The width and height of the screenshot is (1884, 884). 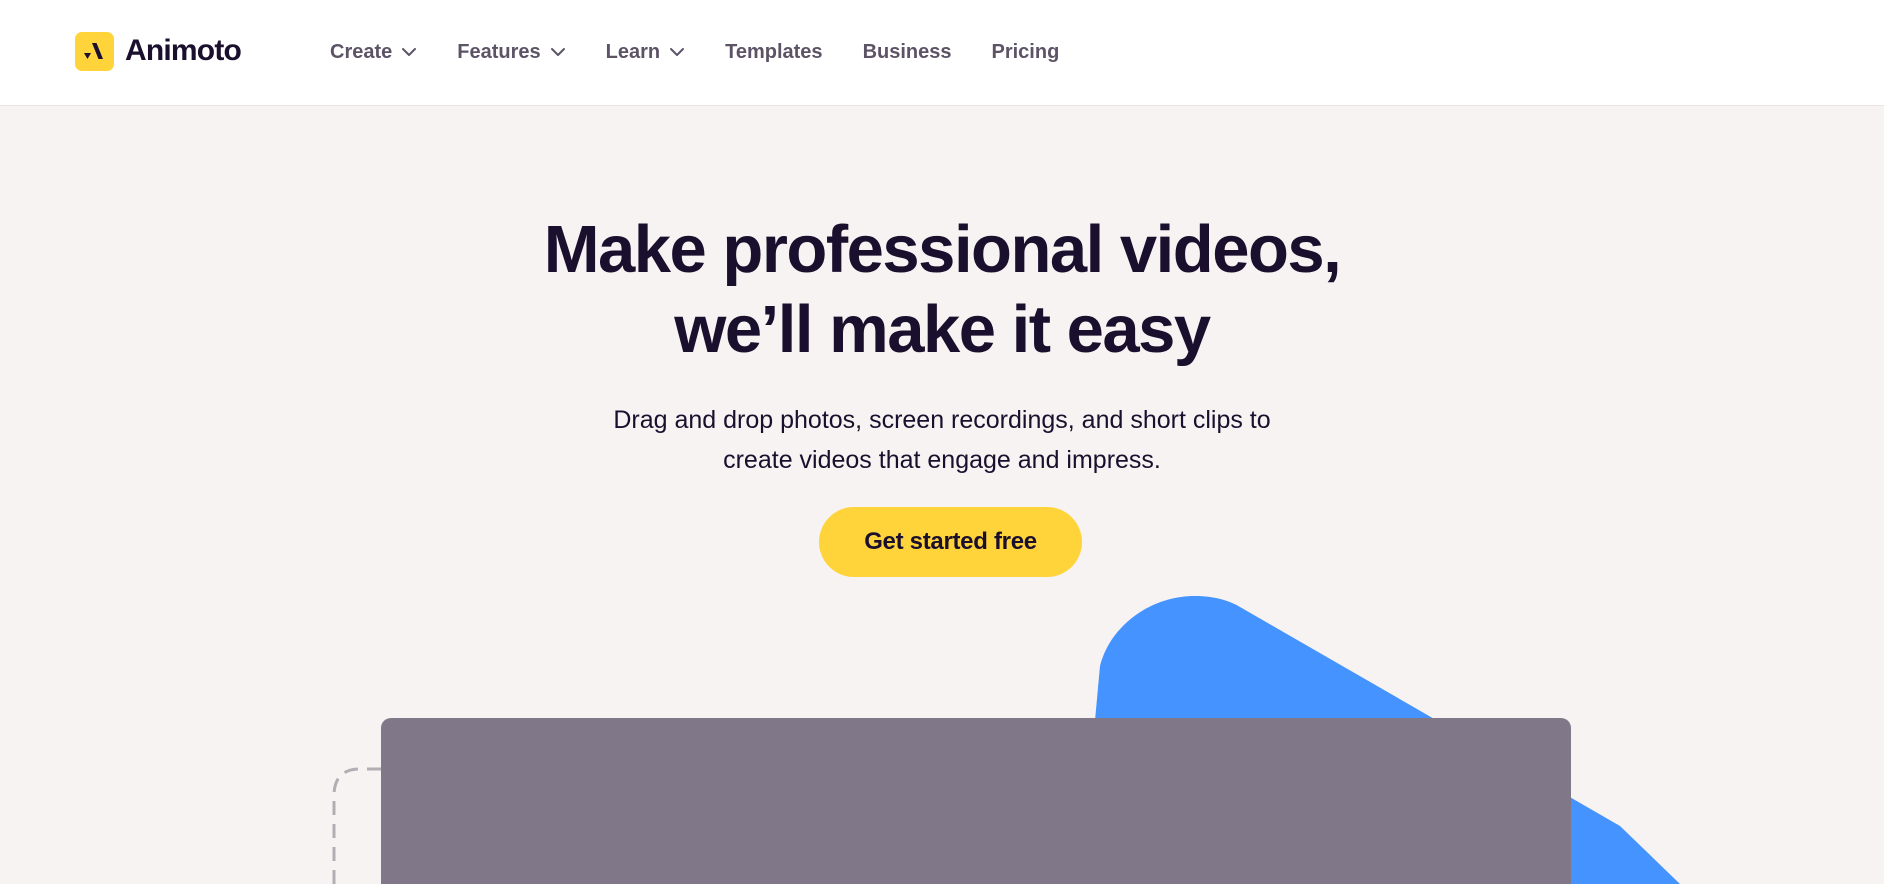 I want to click on nav-item-create: Create, so click(x=373, y=52).